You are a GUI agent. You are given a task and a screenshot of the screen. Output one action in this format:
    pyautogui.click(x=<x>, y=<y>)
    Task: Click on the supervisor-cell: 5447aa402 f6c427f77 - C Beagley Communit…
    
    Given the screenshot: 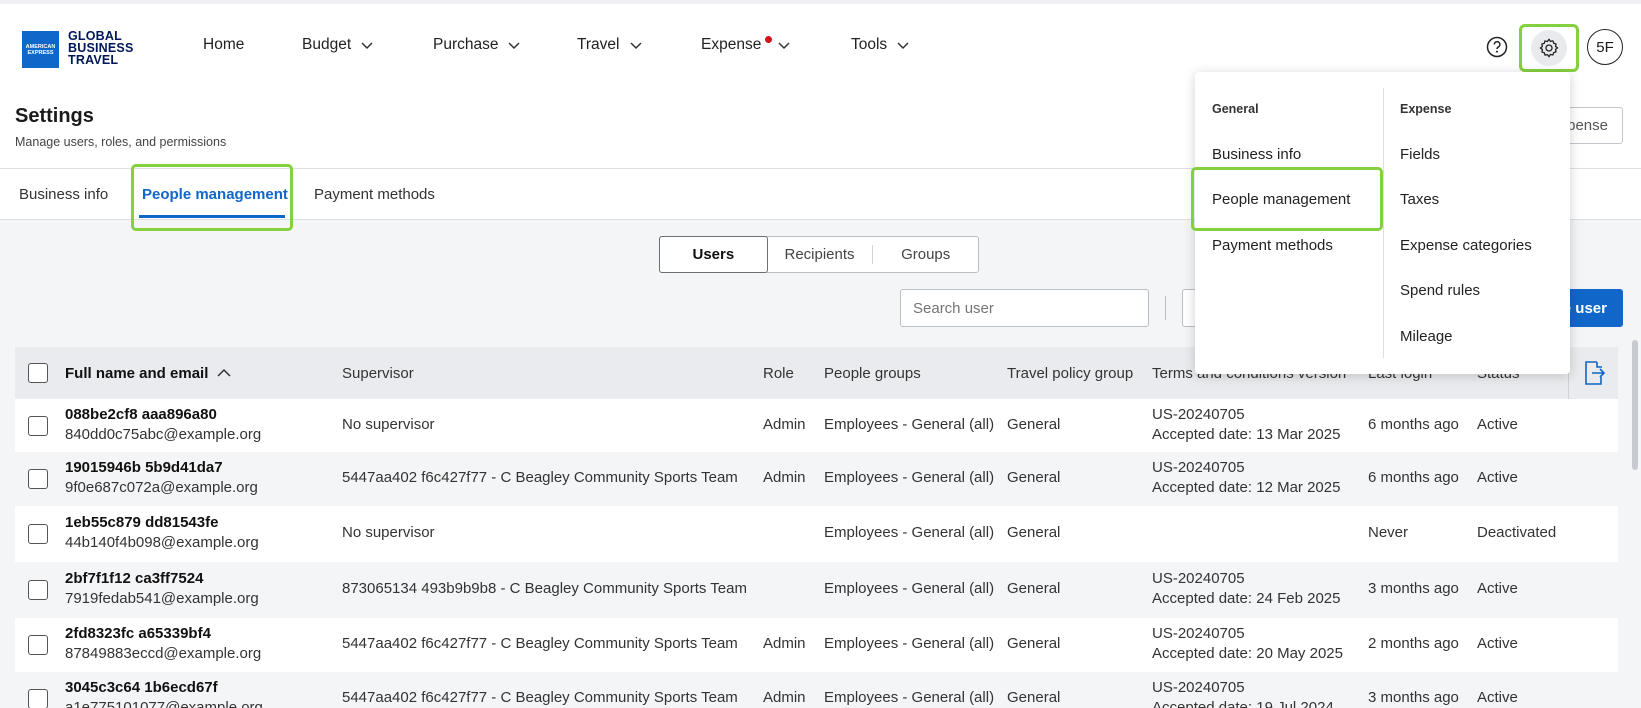 What is the action you would take?
    pyautogui.click(x=540, y=477)
    